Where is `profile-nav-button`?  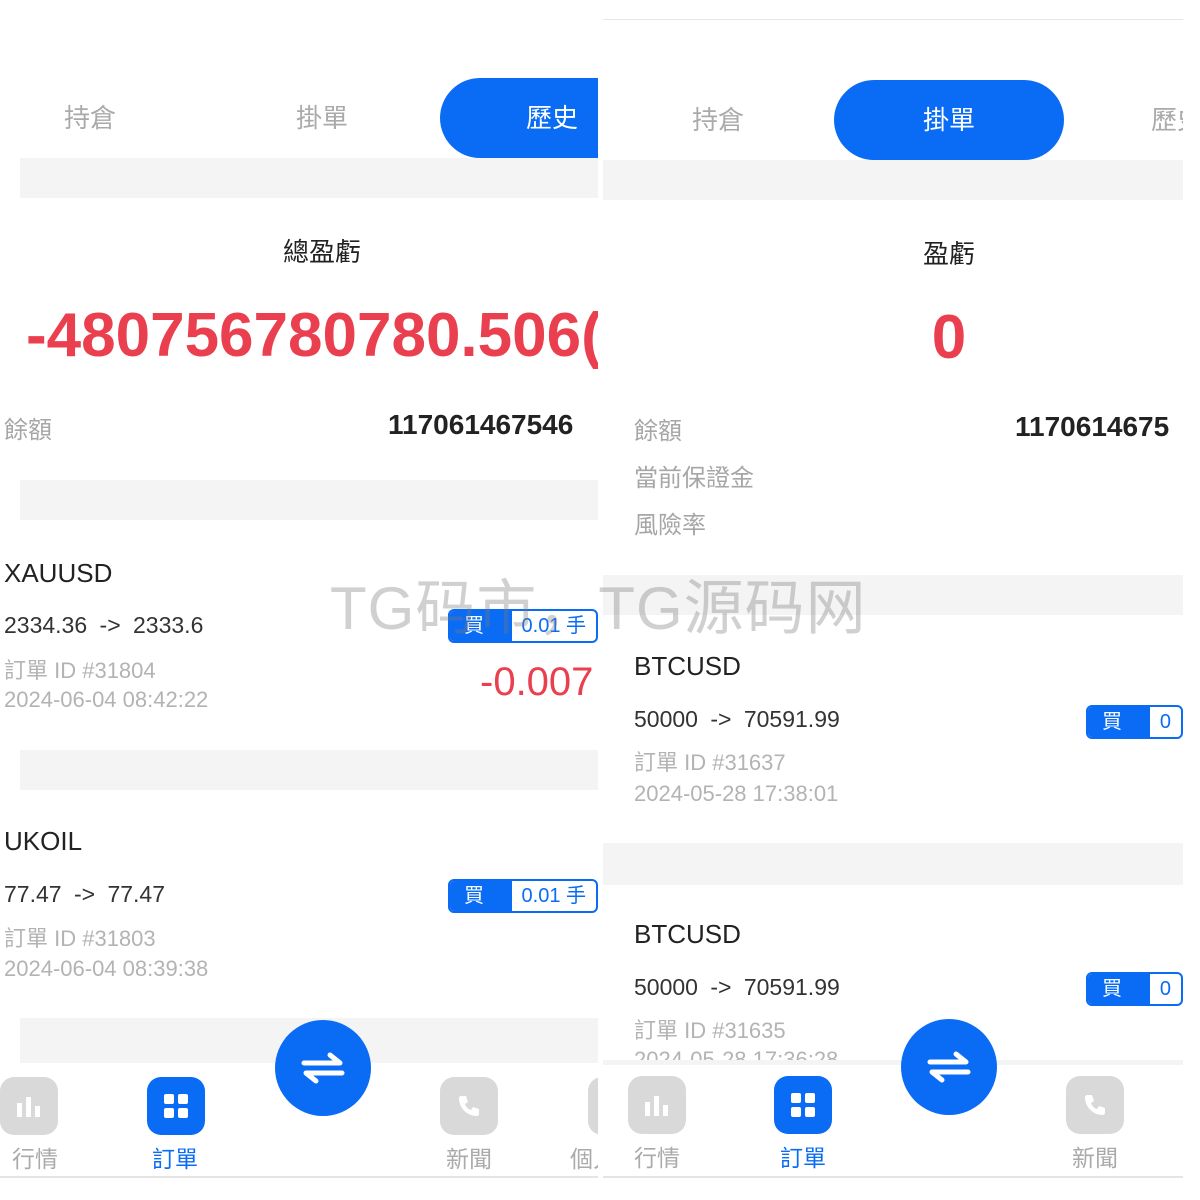
profile-nav-button is located at coordinates (593, 1106).